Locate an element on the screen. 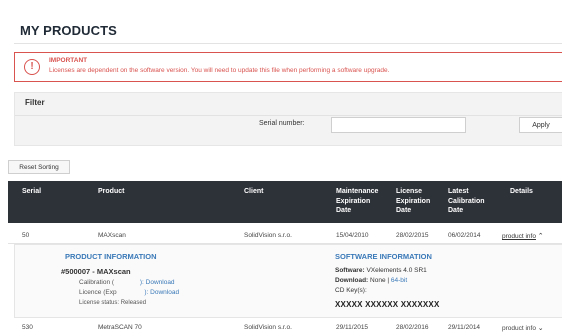  column-client: Client is located at coordinates (253, 192).